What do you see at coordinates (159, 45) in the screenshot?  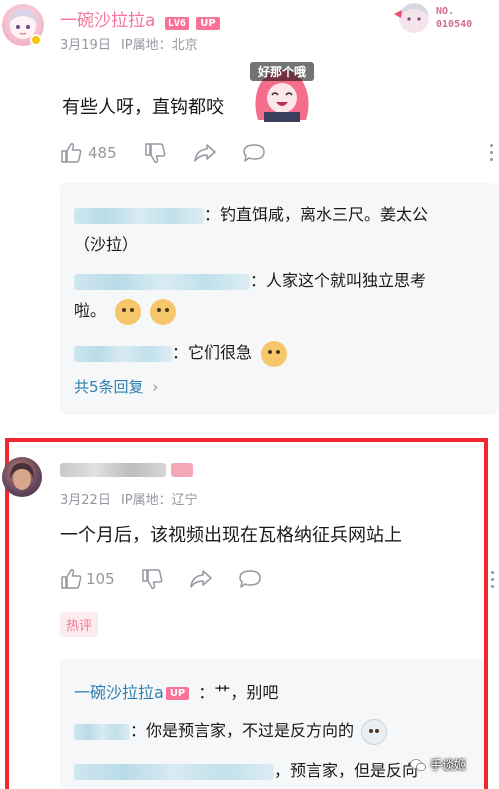 I see `ip-location: IP属地：北京` at bounding box center [159, 45].